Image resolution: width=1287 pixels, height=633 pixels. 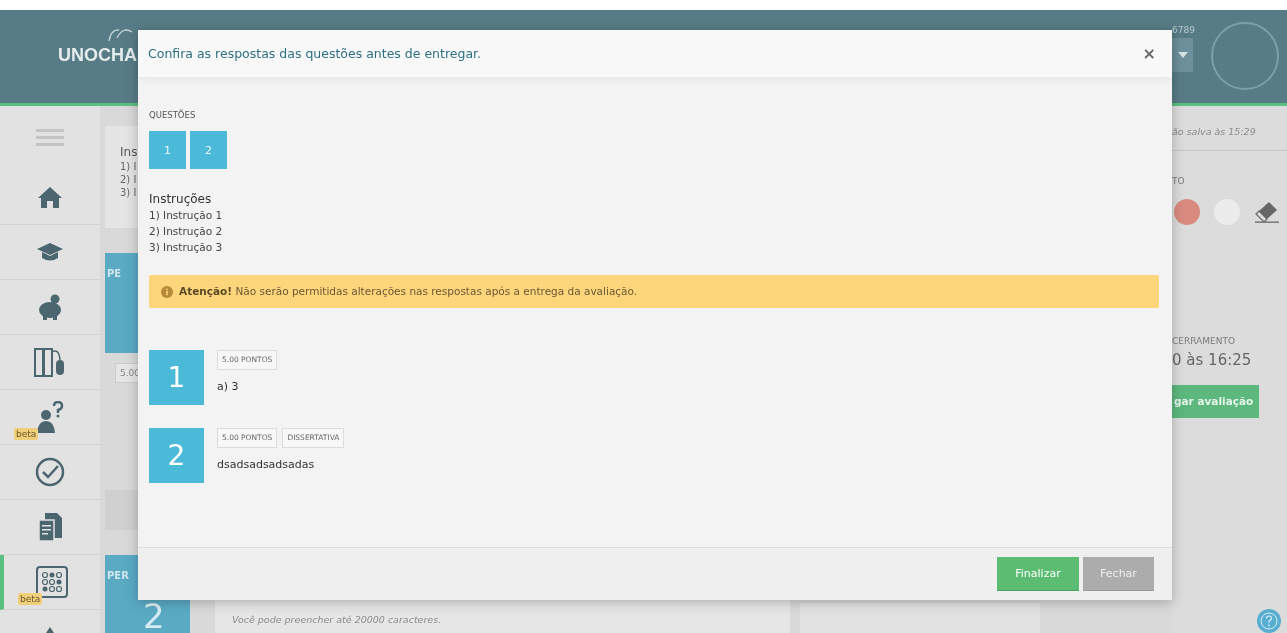 I want to click on submit-button: gar avaliação, so click(x=1216, y=401).